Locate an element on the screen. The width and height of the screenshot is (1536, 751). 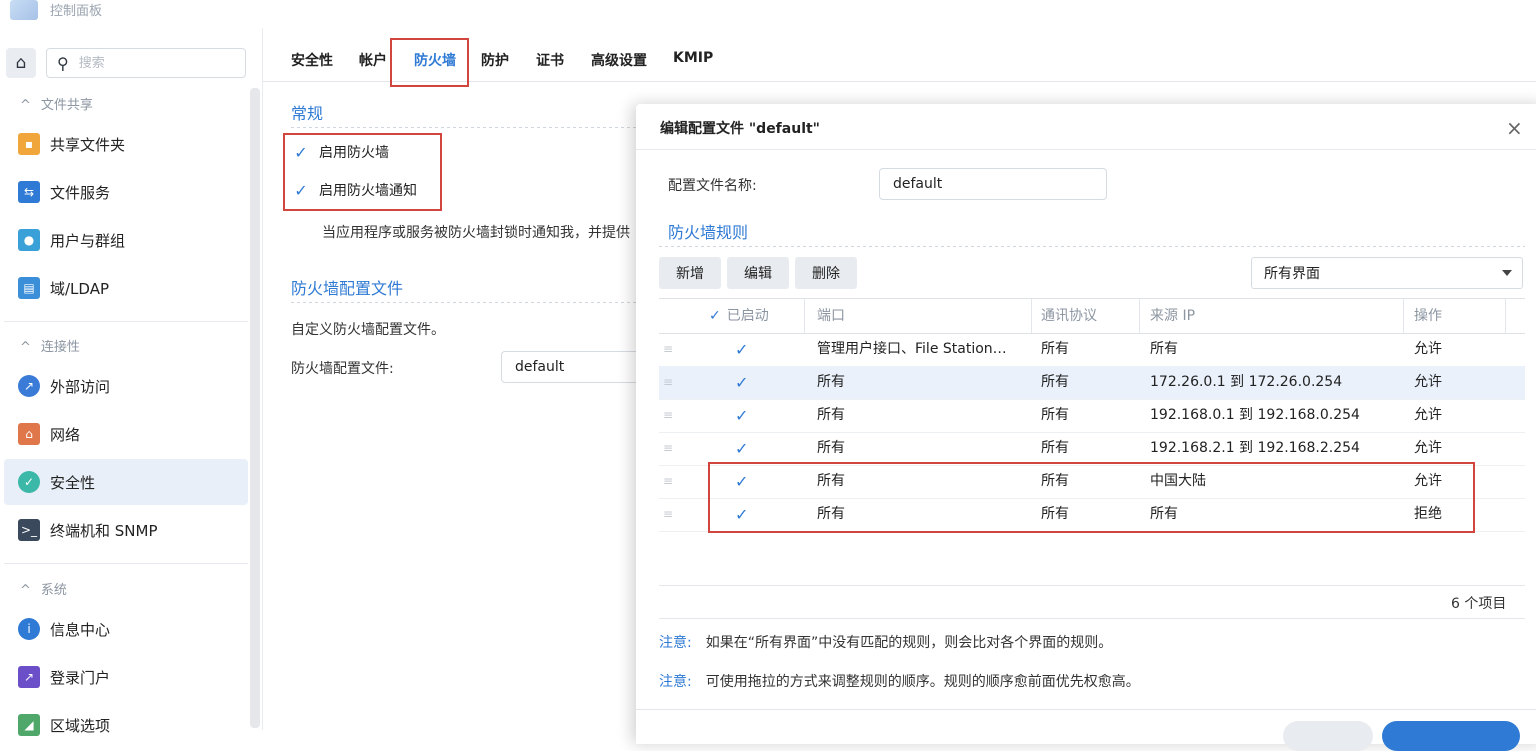
profile-name-input: default is located at coordinates (993, 184).